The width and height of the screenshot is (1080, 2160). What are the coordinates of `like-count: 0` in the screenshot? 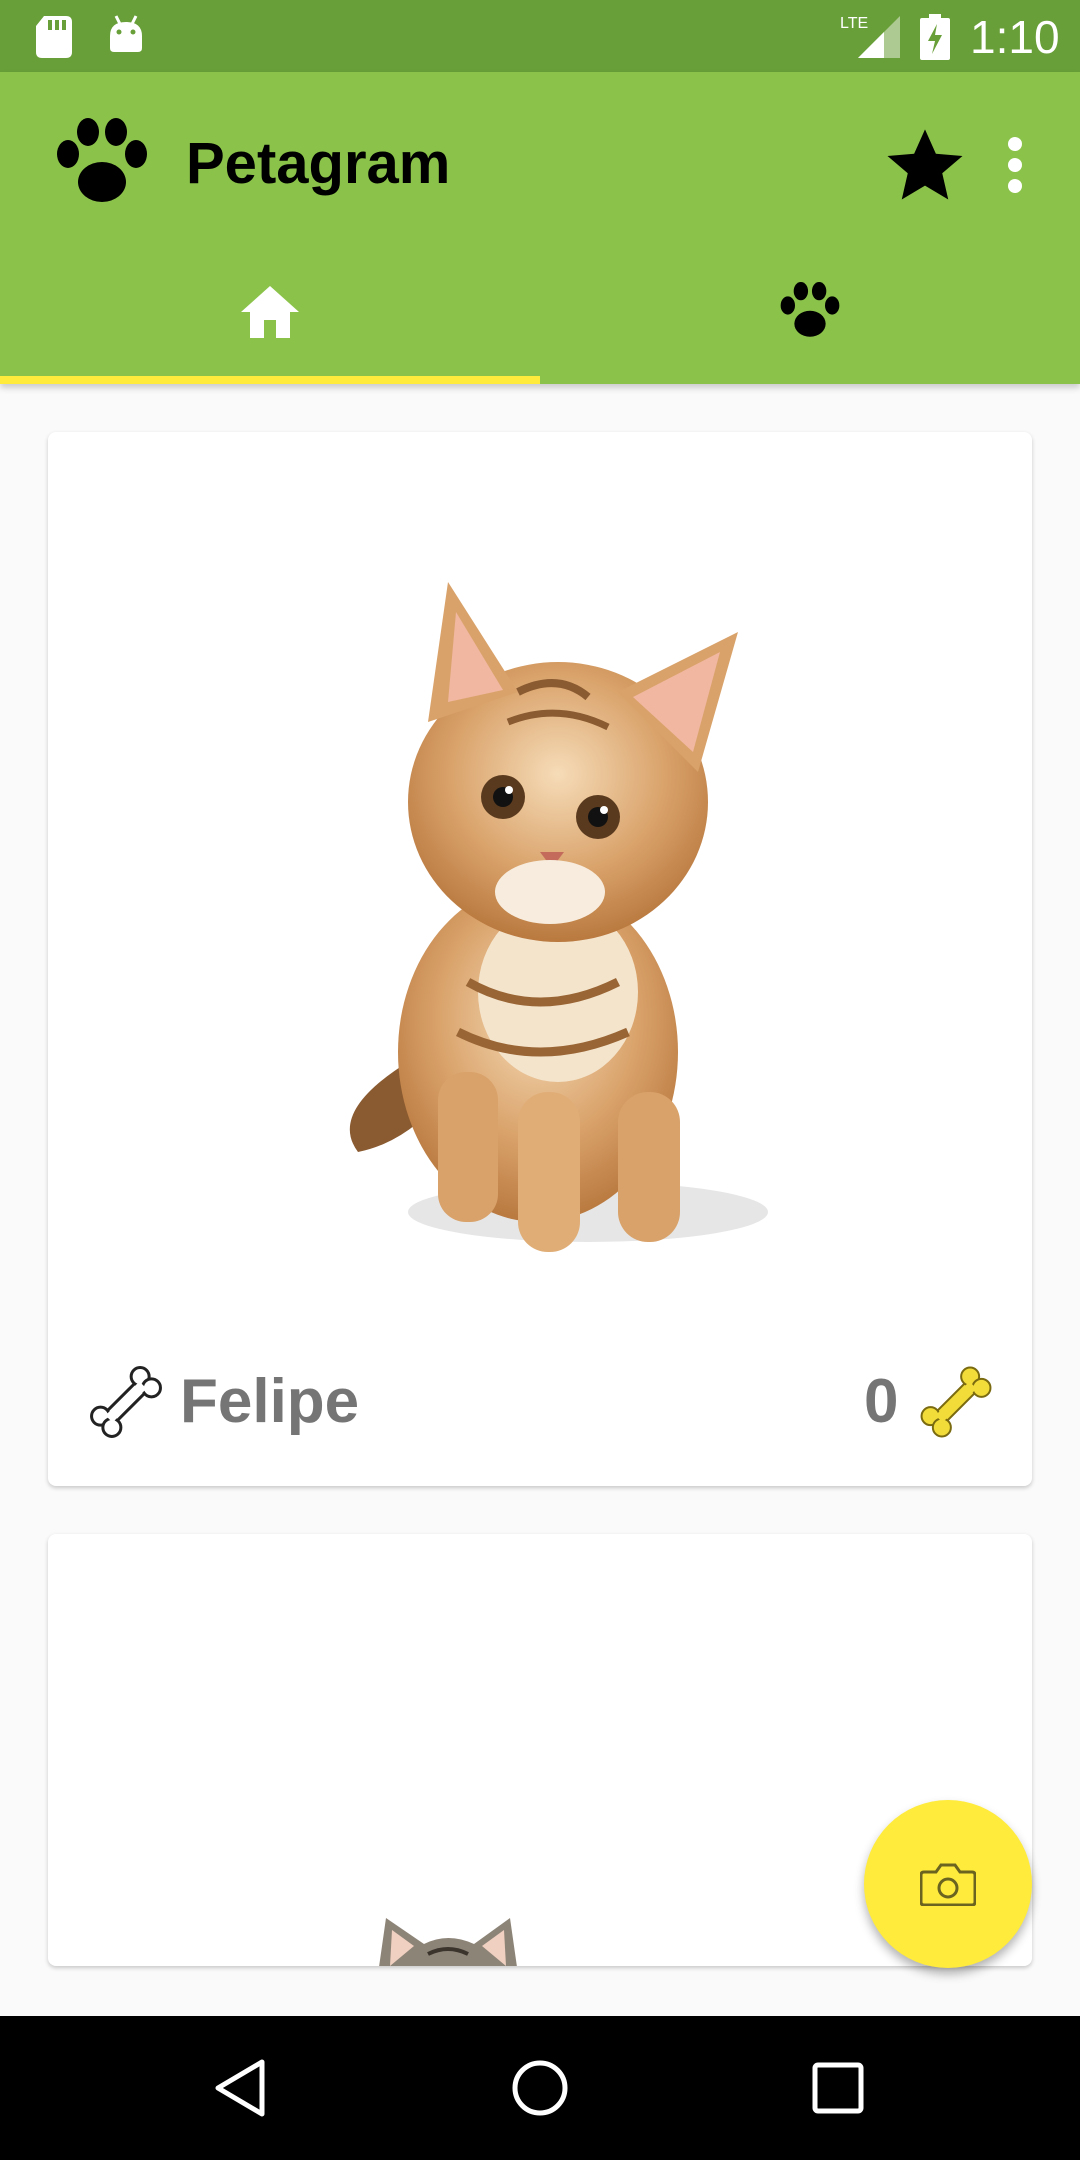 It's located at (881, 1401).